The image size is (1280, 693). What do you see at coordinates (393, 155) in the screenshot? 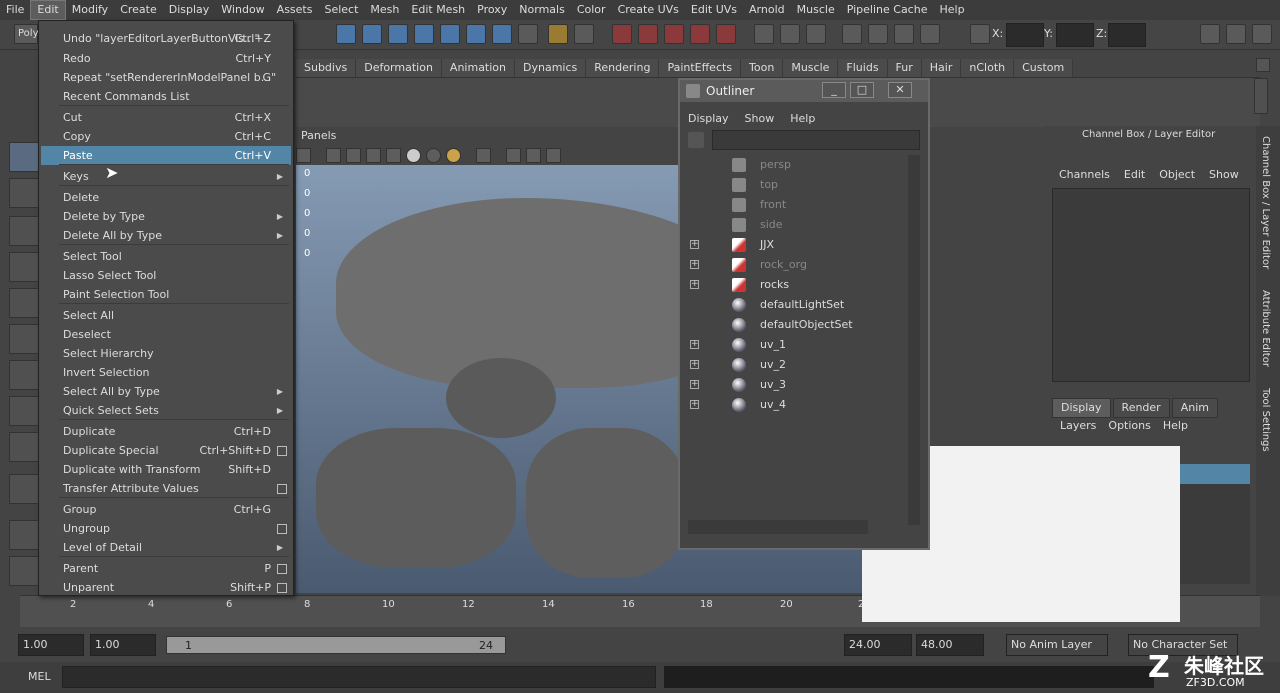
I see `textured-icon` at bounding box center [393, 155].